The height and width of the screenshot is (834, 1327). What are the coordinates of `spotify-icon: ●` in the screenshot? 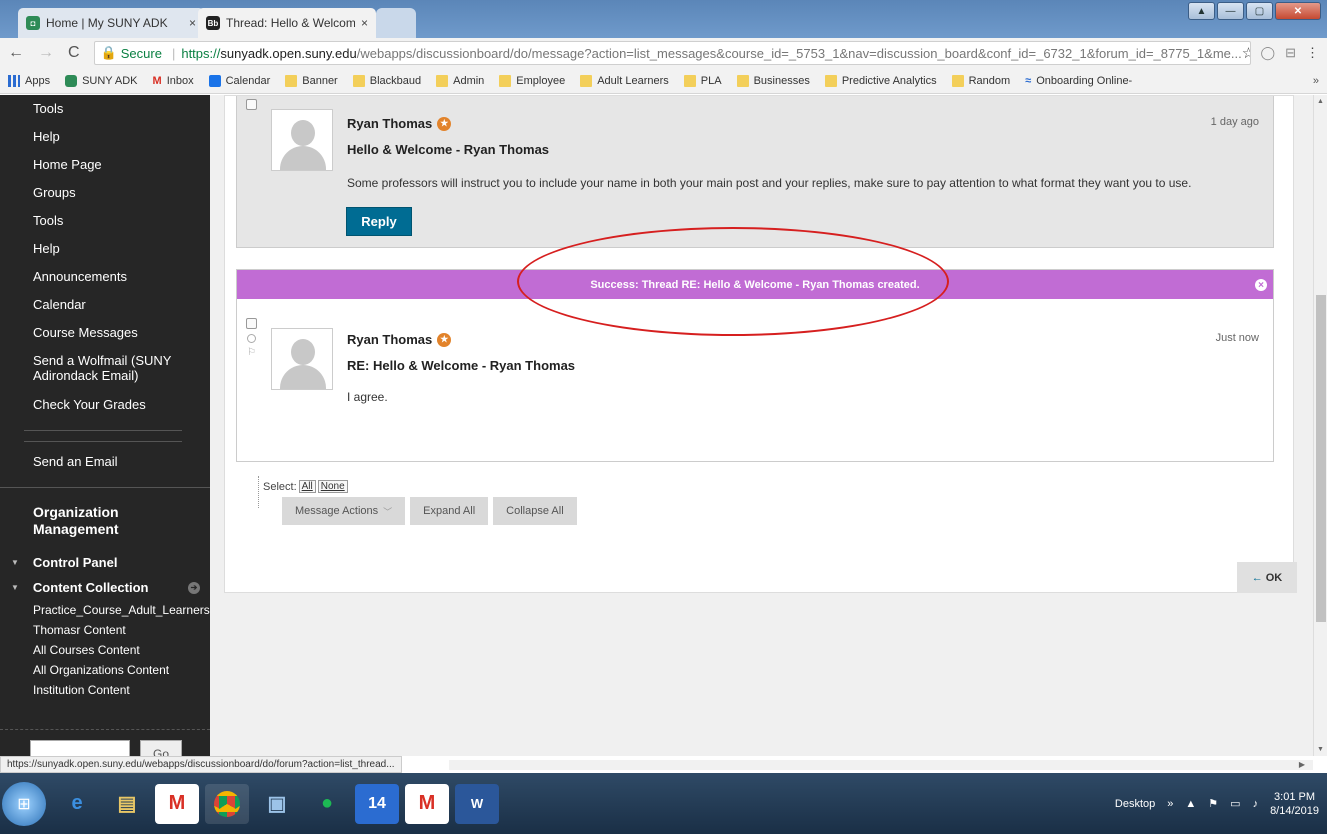 It's located at (327, 804).